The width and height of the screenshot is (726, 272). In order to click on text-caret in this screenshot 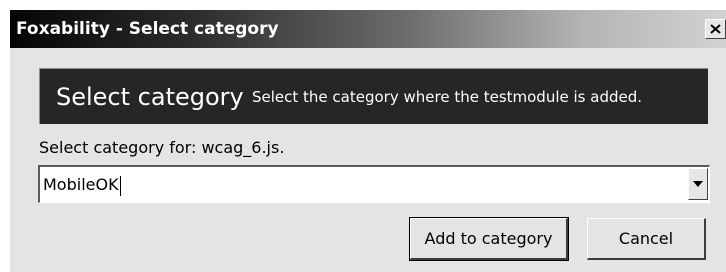, I will do `click(120, 185)`.